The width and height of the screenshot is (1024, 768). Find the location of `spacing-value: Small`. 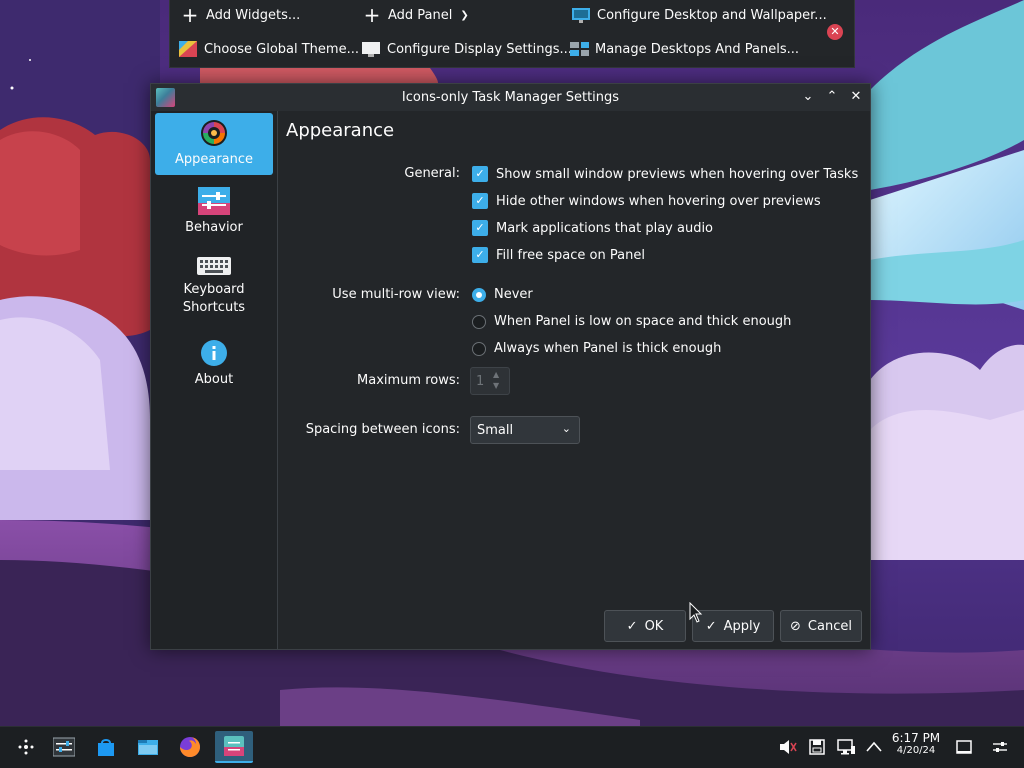

spacing-value: Small is located at coordinates (495, 430).